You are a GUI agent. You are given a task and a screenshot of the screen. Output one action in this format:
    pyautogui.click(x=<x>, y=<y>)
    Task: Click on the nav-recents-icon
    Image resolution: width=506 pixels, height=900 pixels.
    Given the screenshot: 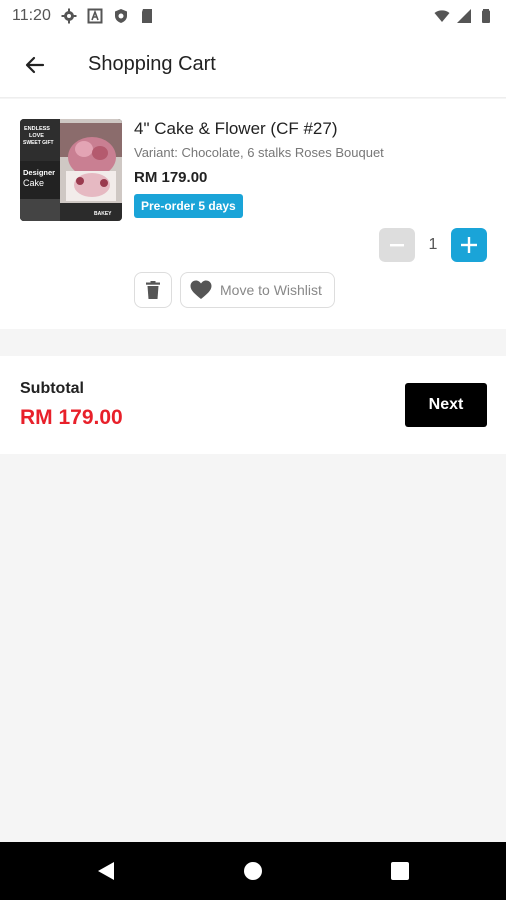 What is the action you would take?
    pyautogui.click(x=400, y=871)
    